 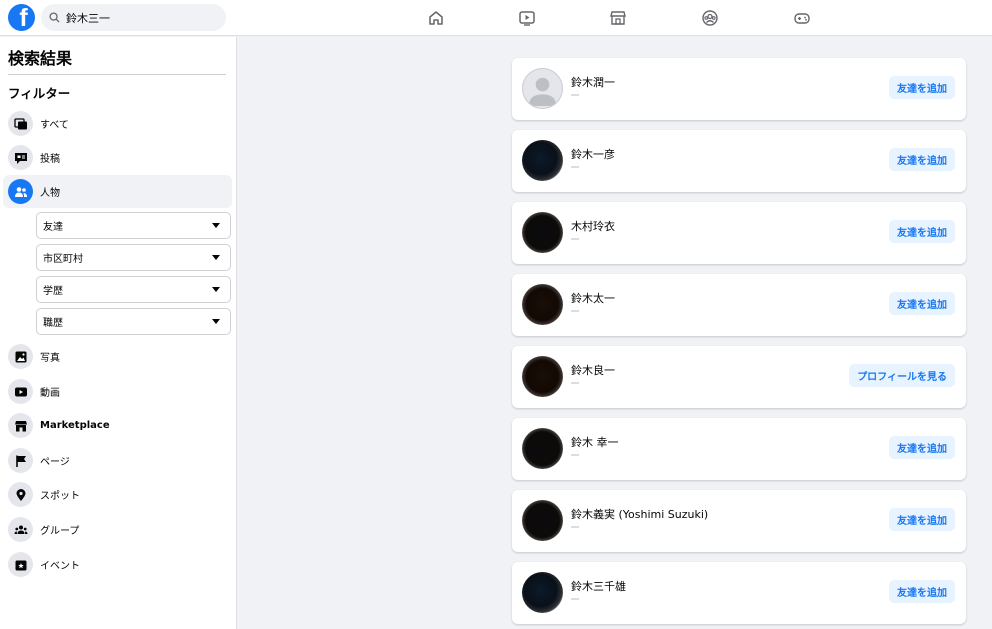 I want to click on search-icon, so click(x=54, y=17).